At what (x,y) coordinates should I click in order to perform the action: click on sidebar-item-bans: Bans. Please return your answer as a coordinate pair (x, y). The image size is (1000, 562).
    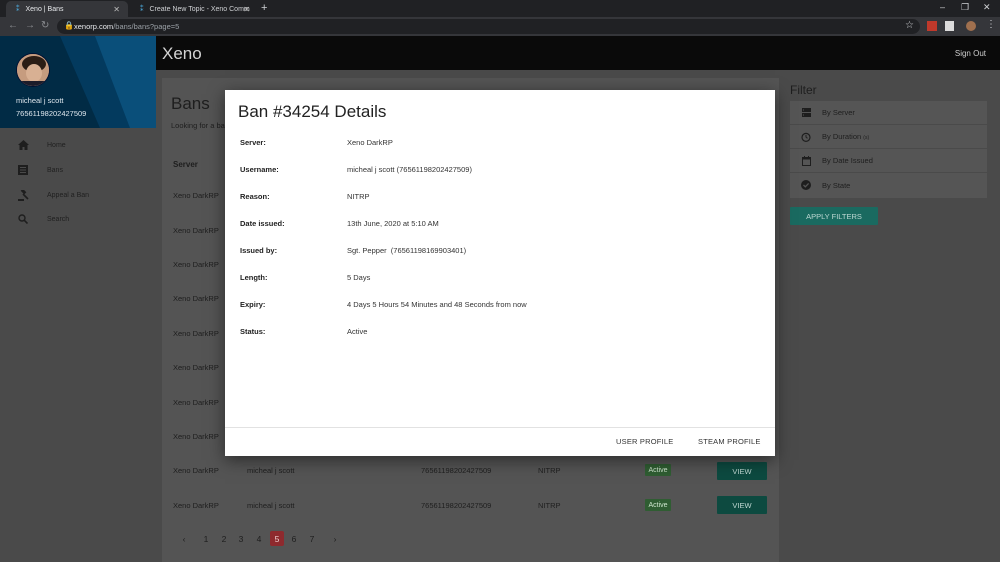
    Looking at the image, I should click on (78, 170).